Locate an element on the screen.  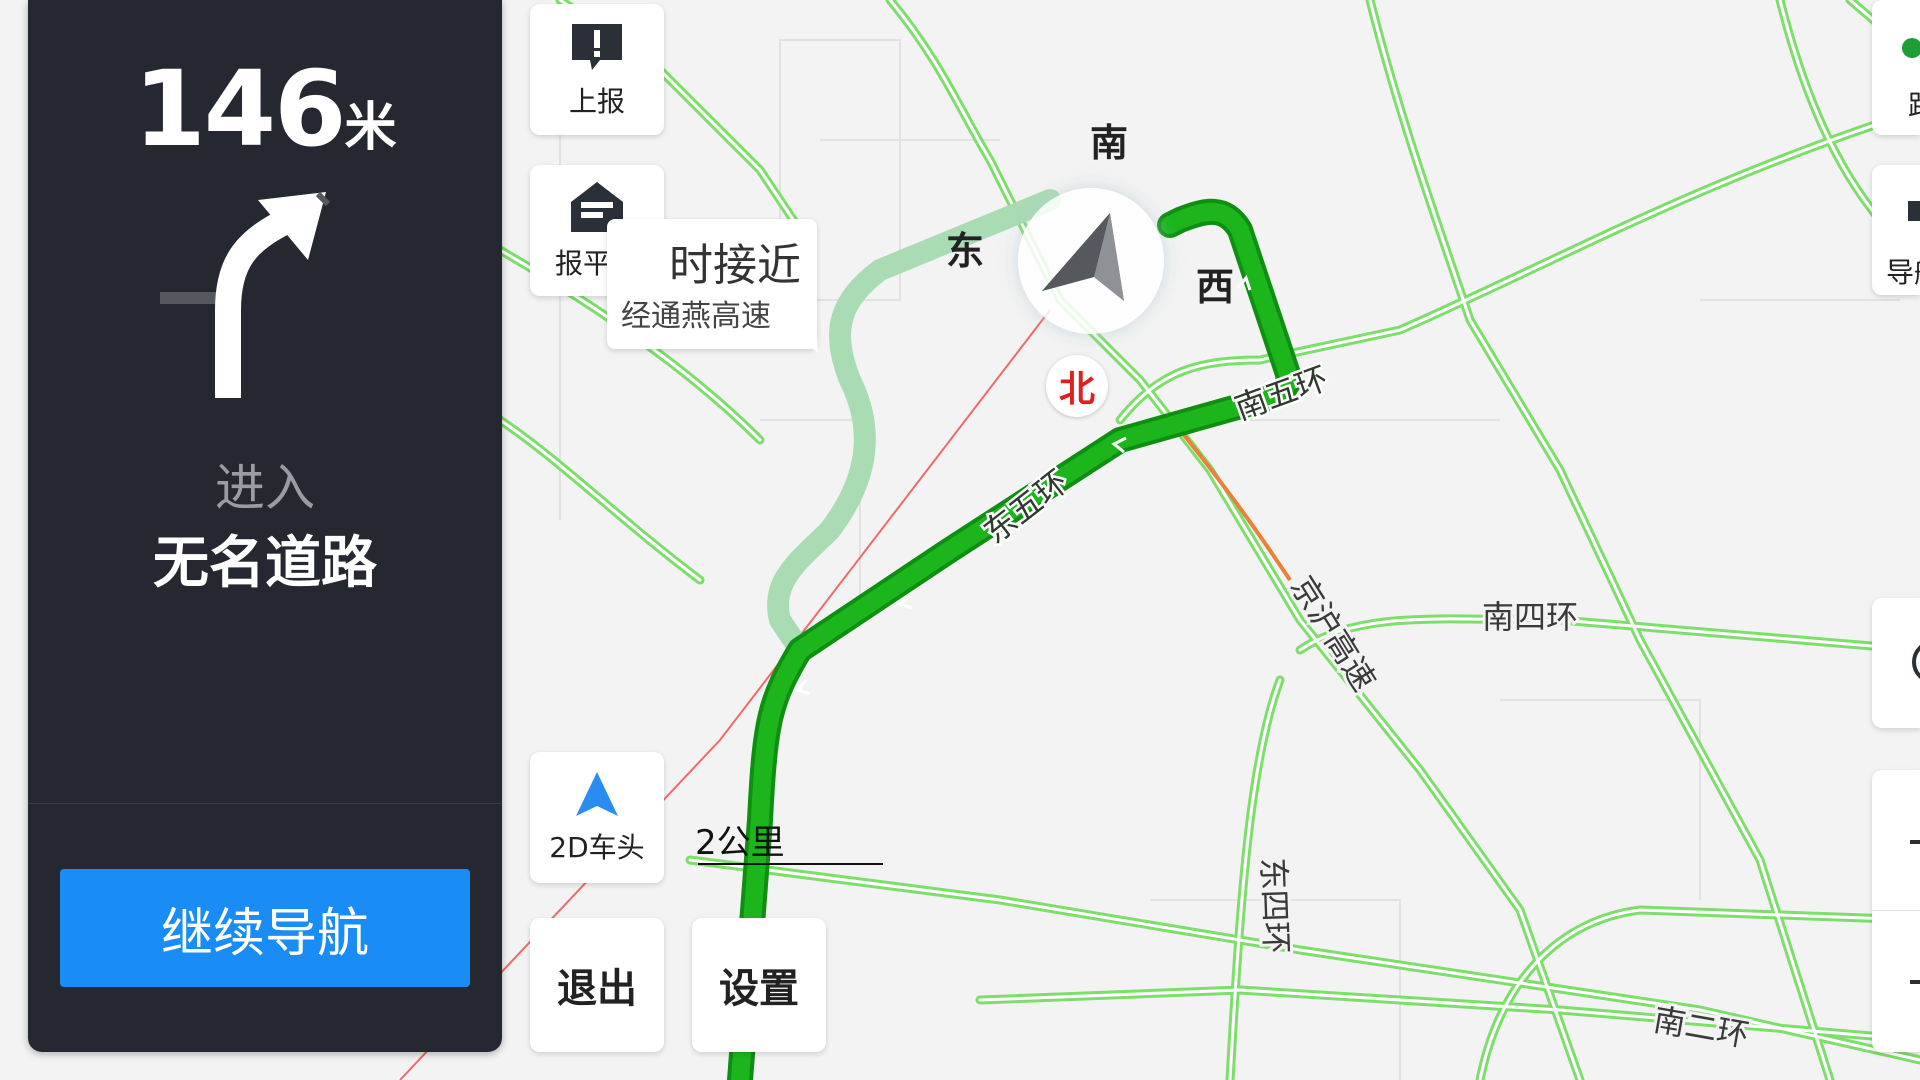
view-mode-label: 2D车头 is located at coordinates (597, 847).